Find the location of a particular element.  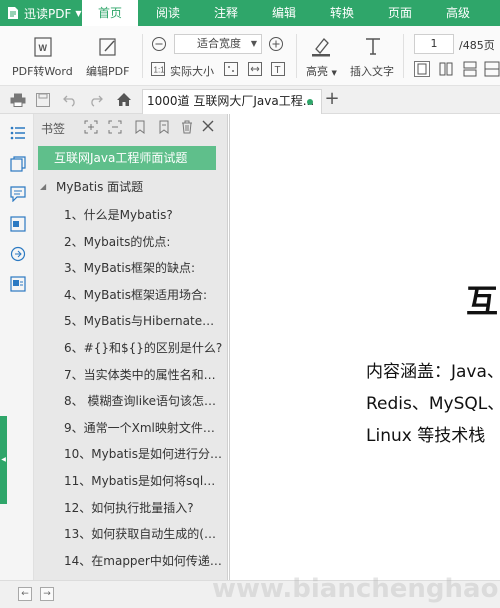

layers-icon is located at coordinates (18, 284).